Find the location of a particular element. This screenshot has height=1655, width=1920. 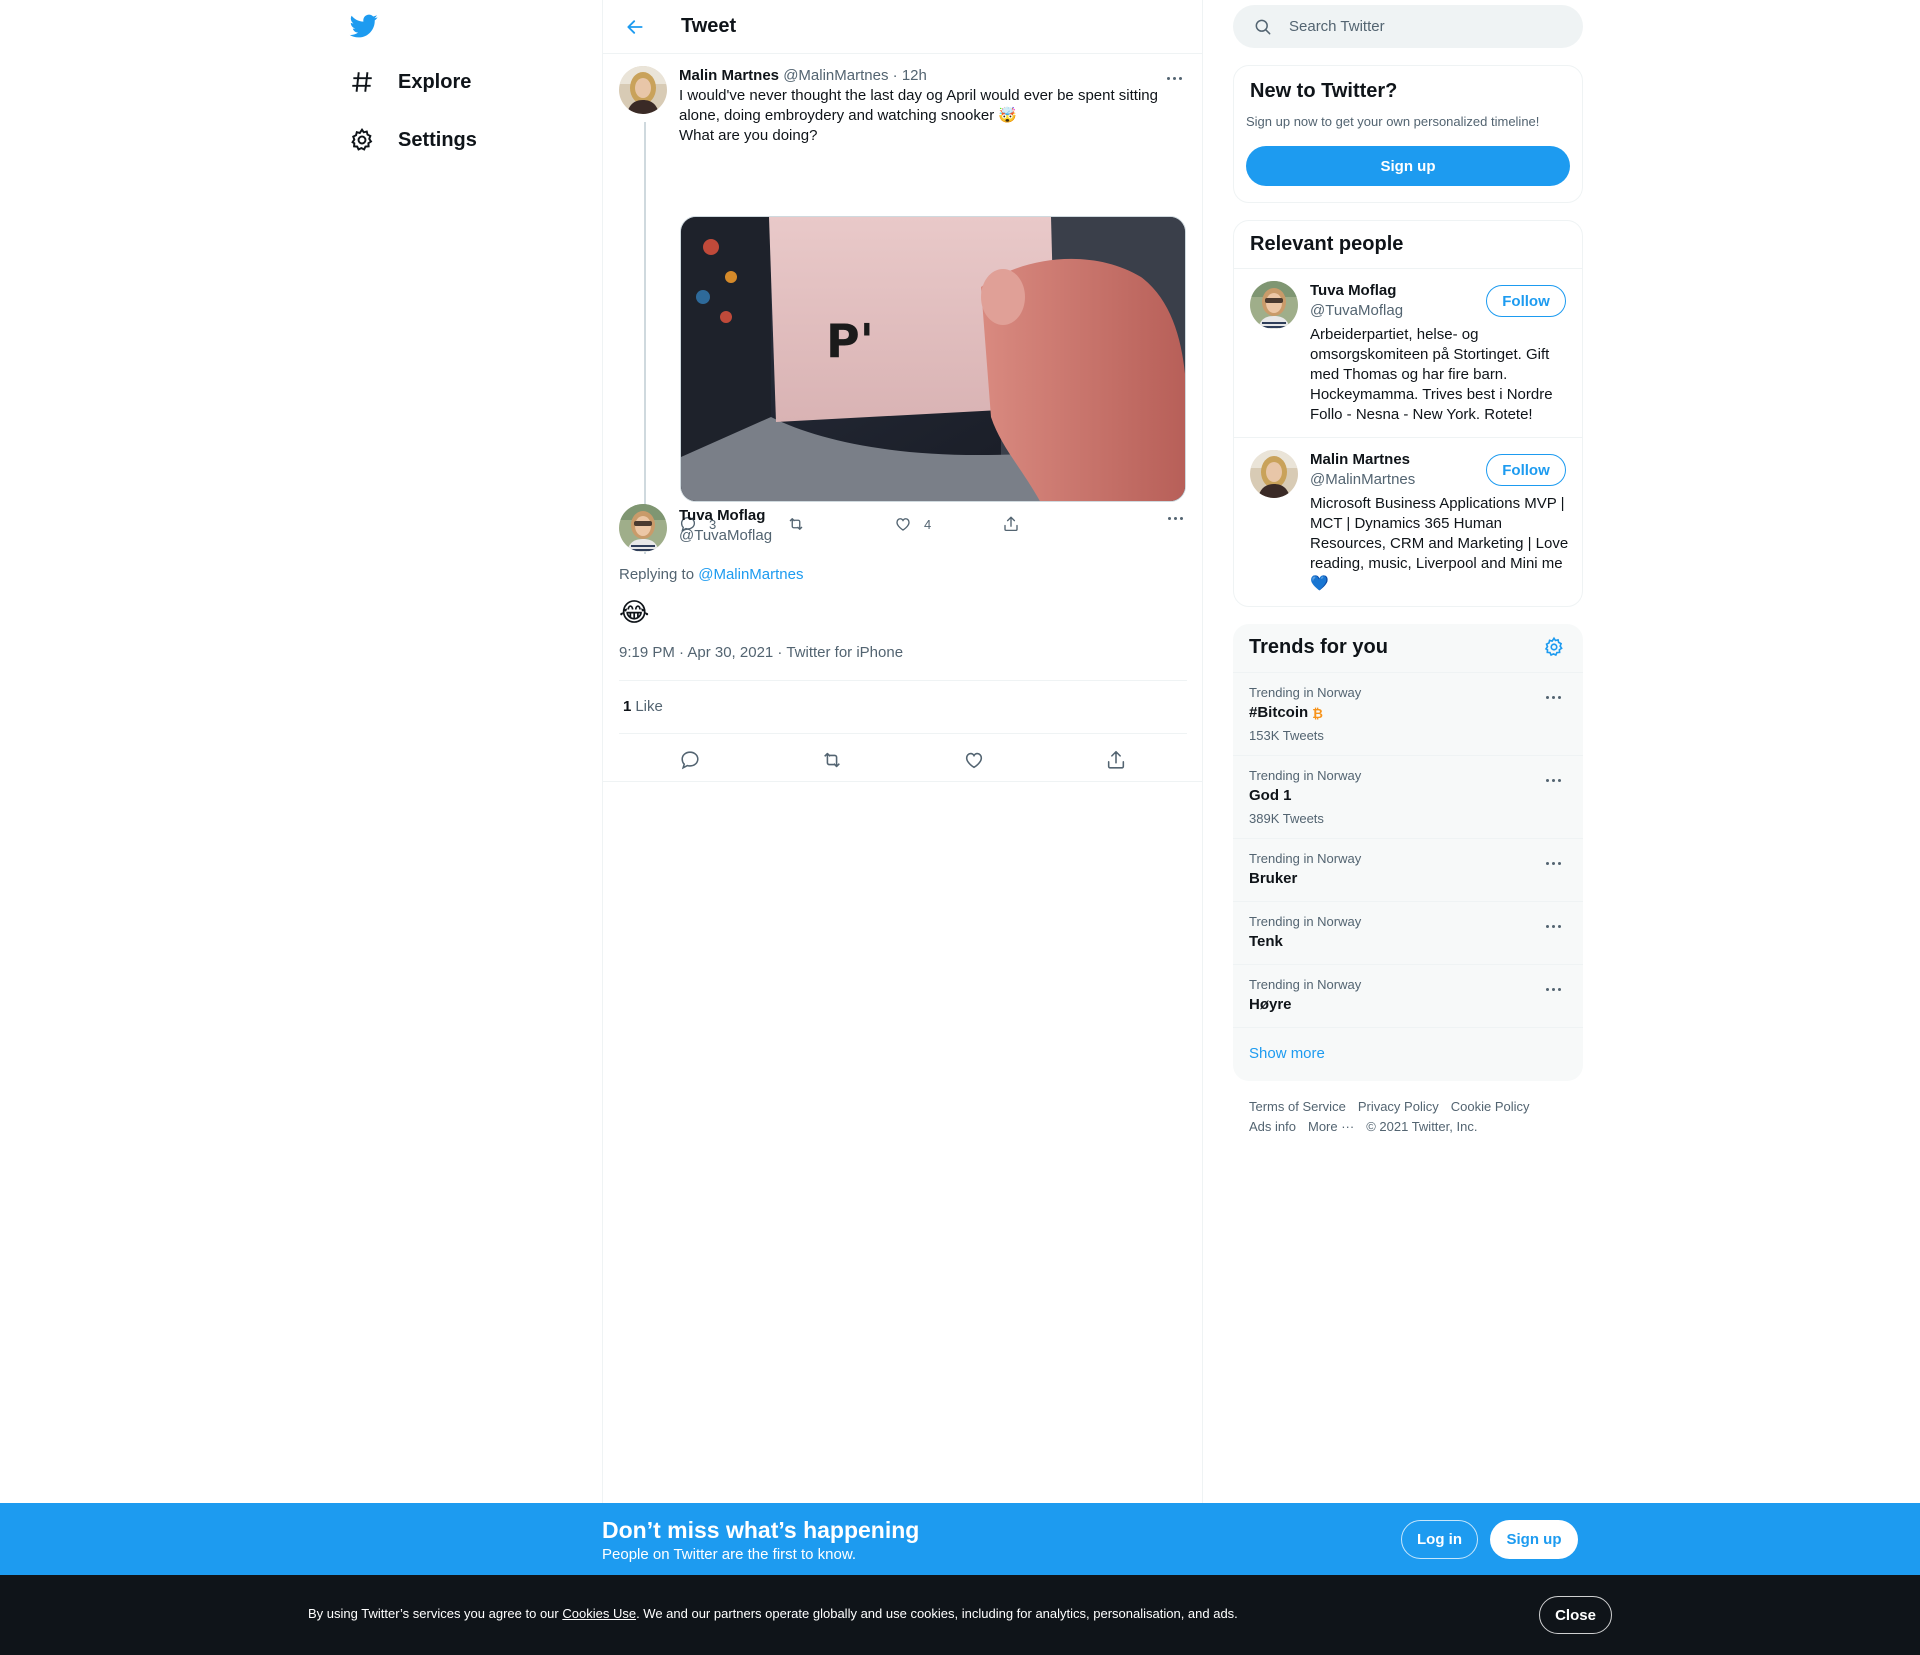

tweet-time: 12h is located at coordinates (914, 75).